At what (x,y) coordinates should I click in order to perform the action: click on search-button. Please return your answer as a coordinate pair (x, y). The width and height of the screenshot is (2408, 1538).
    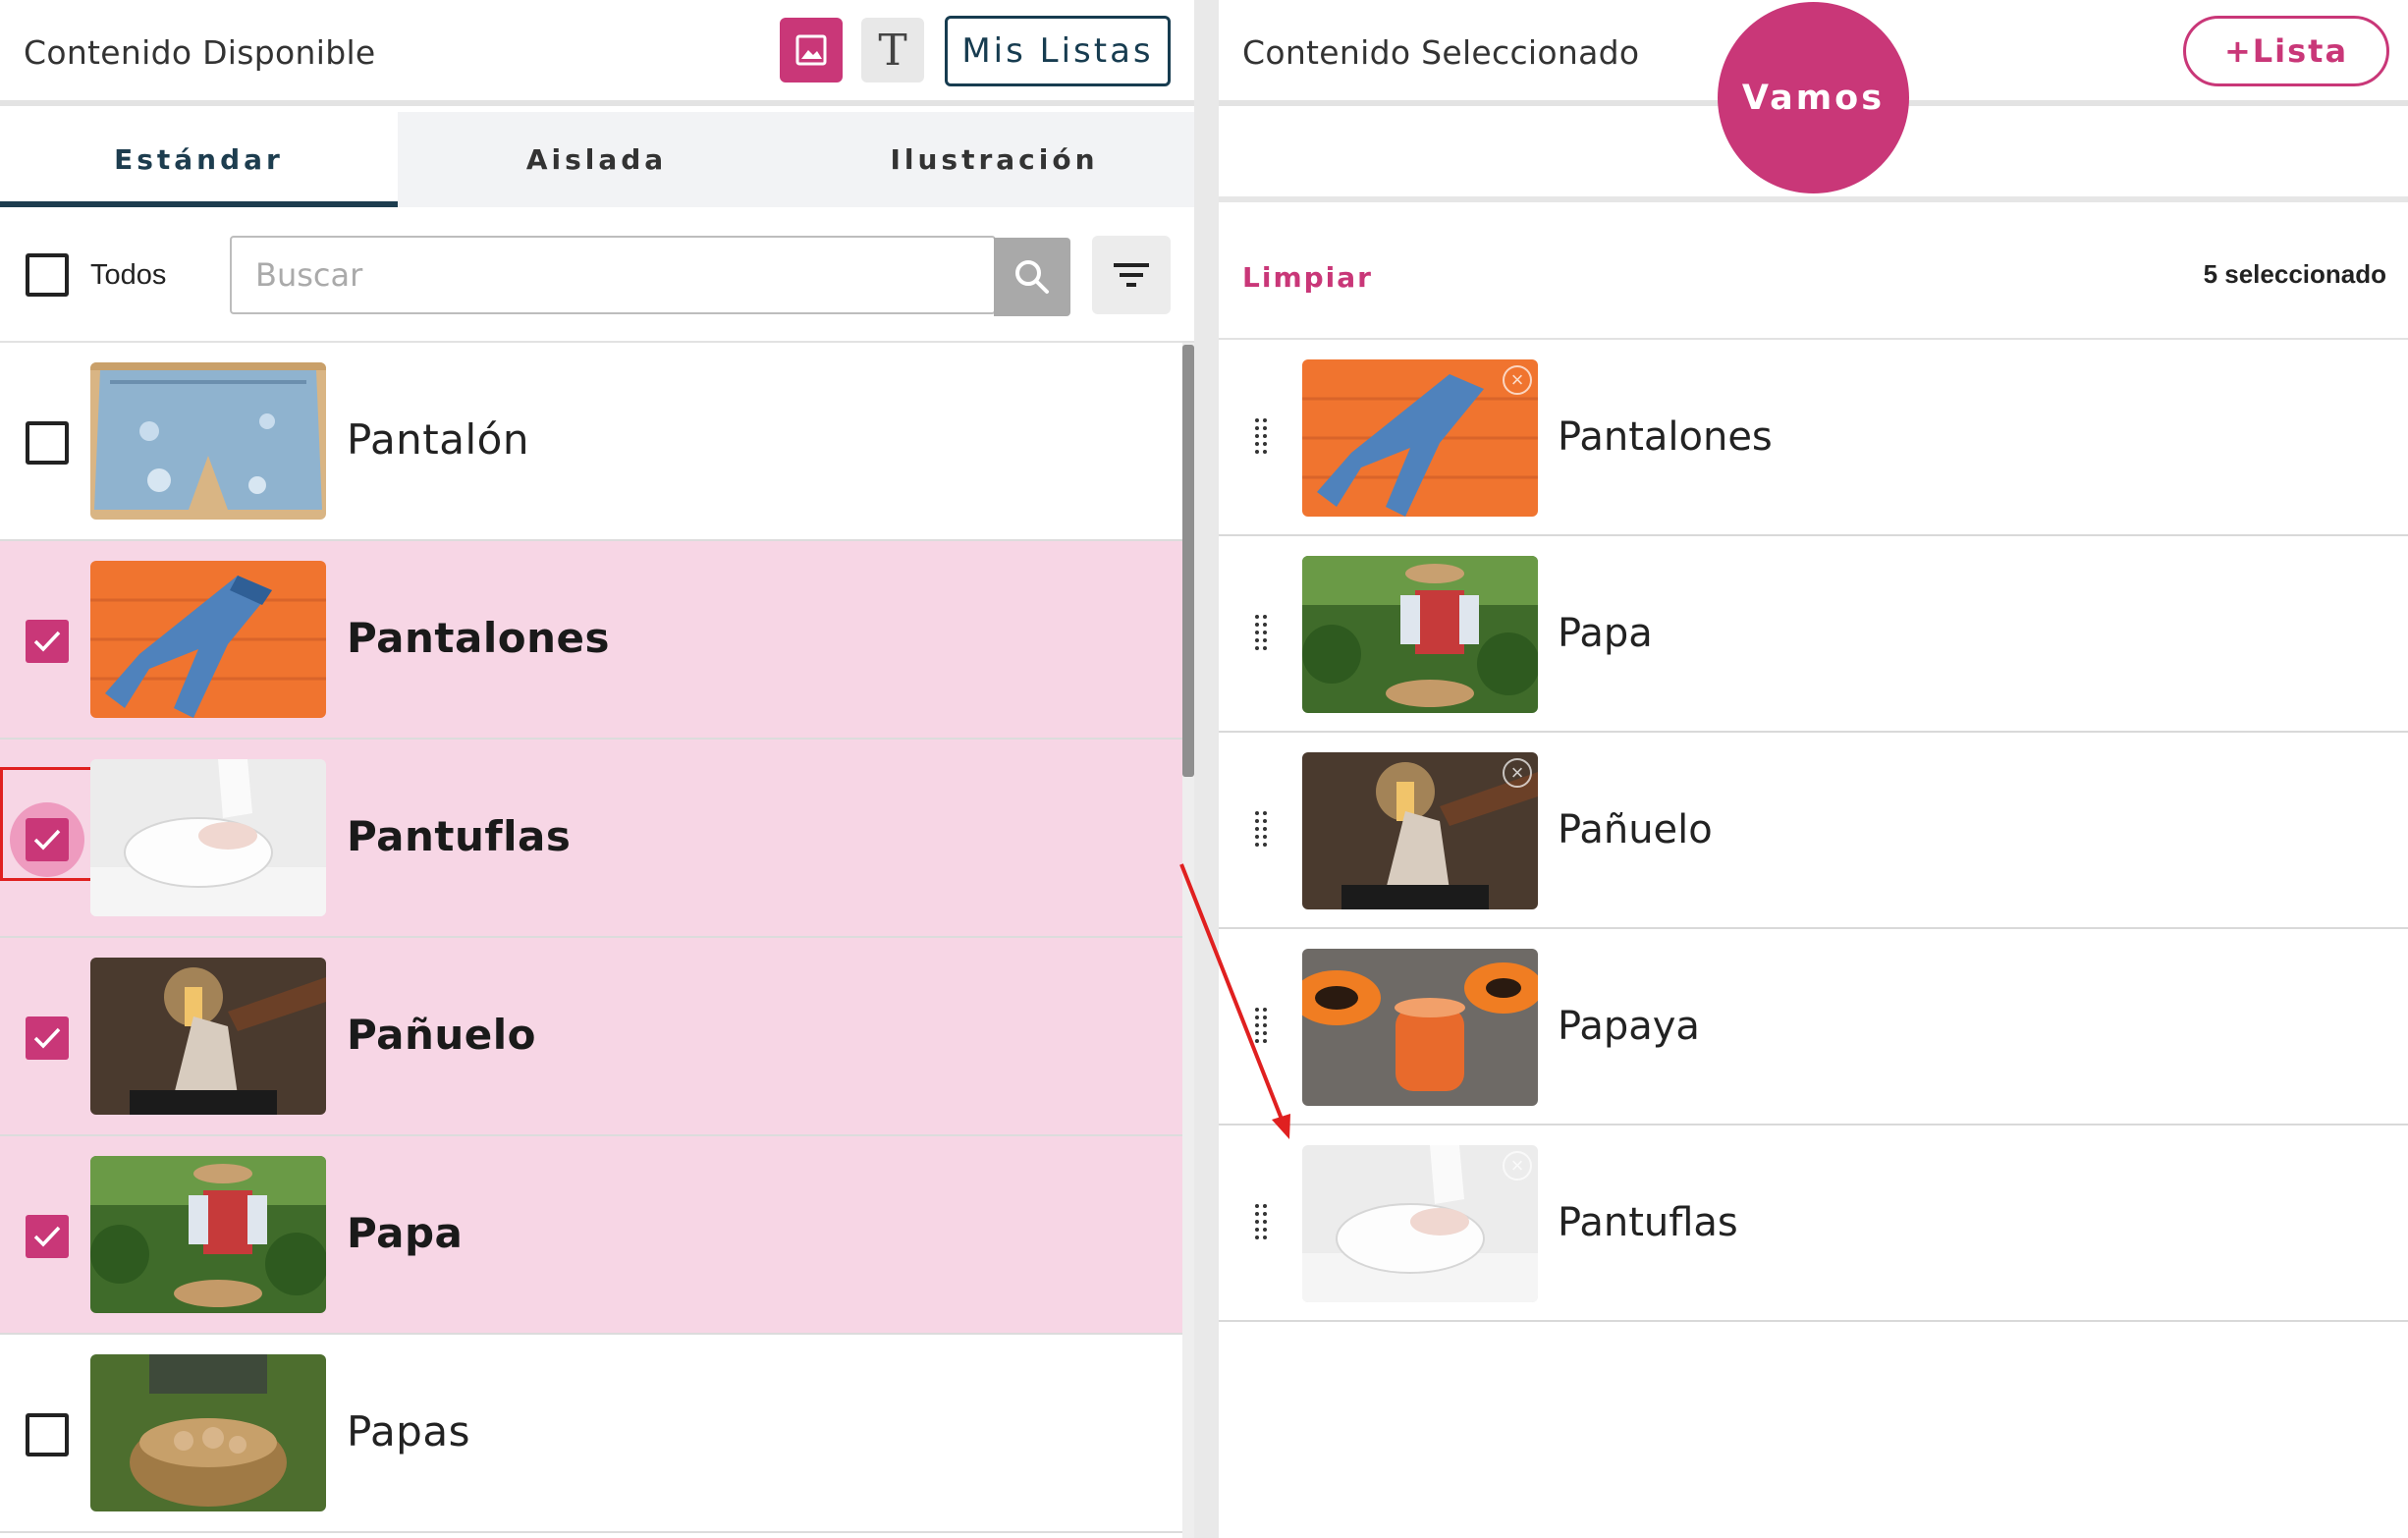
    Looking at the image, I should click on (1032, 277).